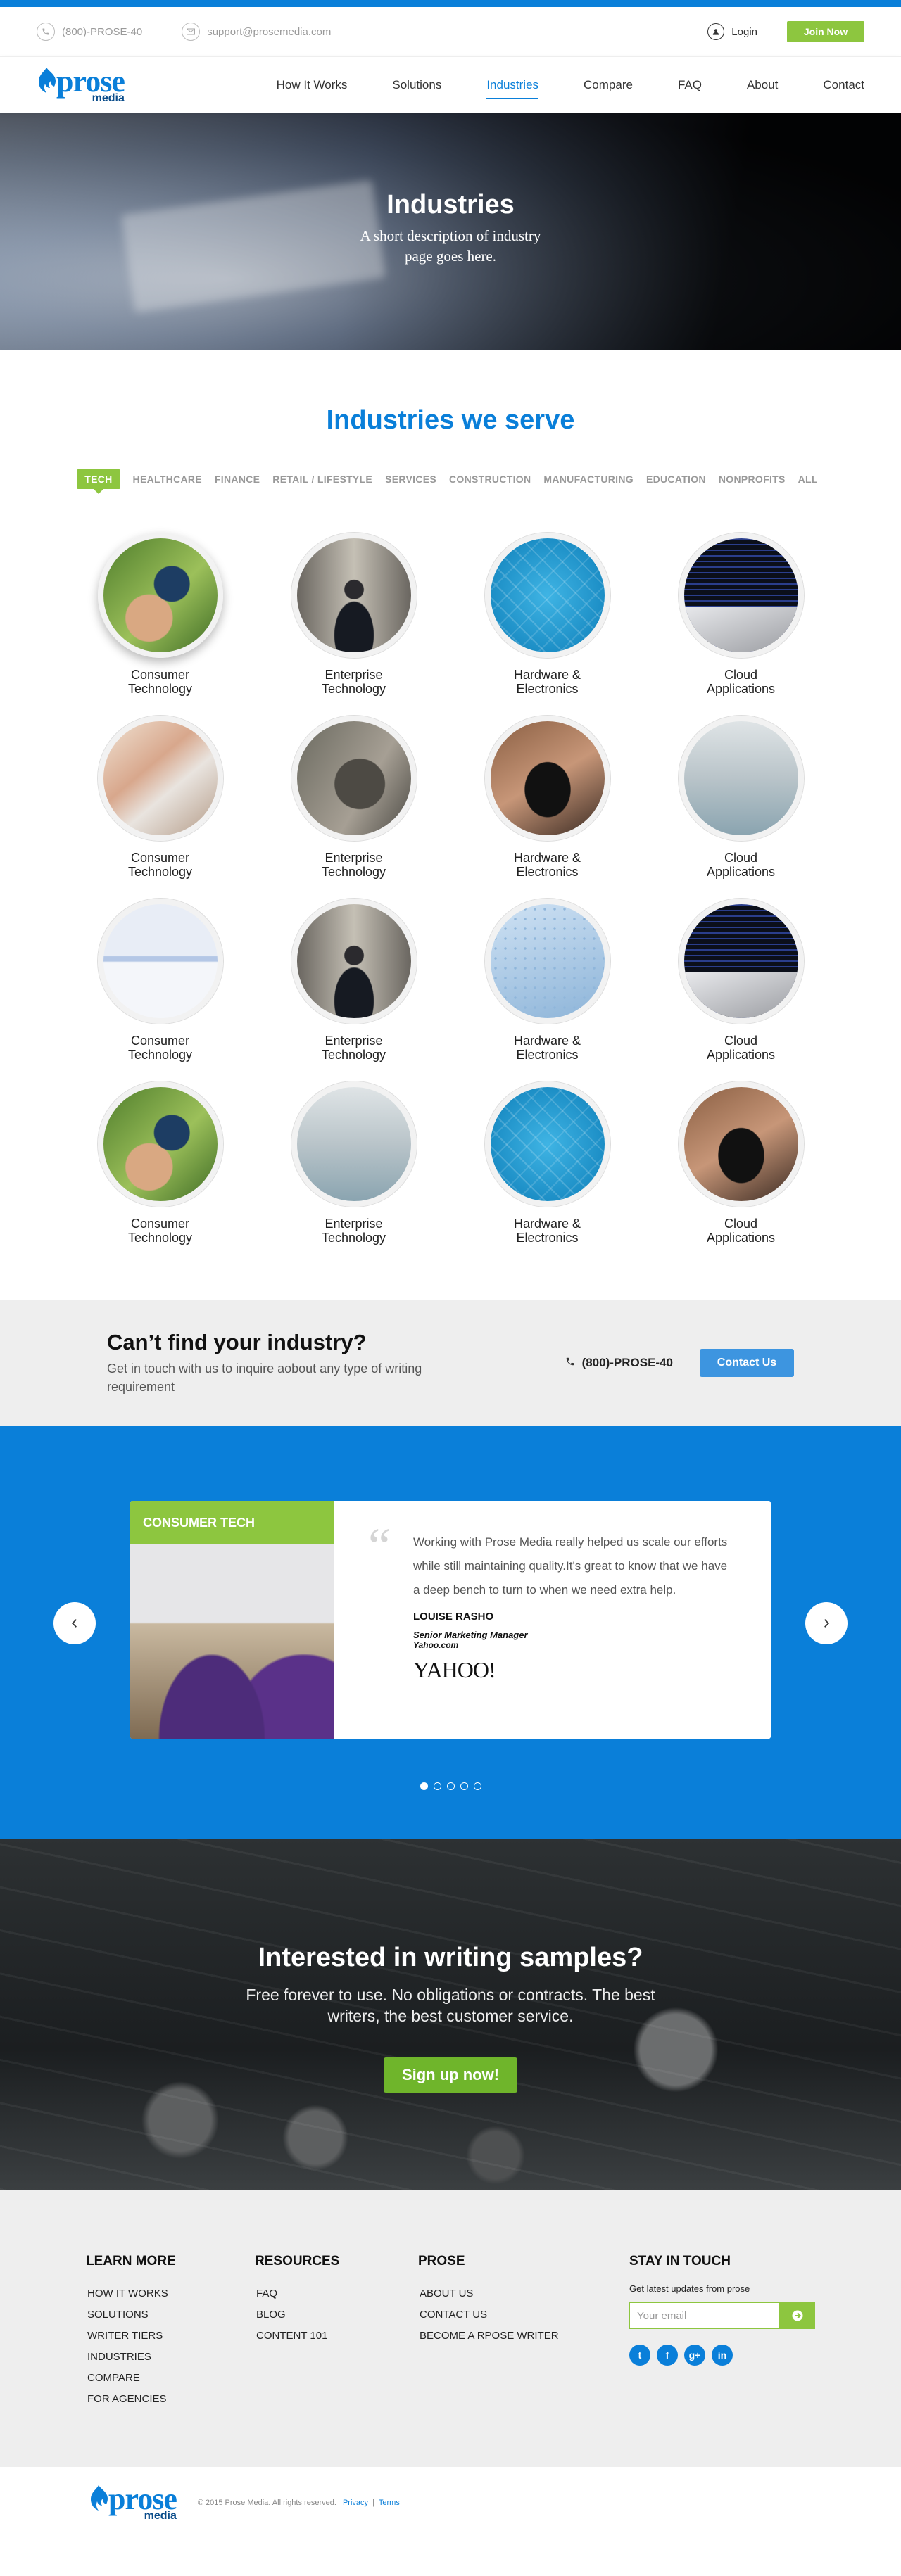  Describe the element at coordinates (47, 80) in the screenshot. I see `flame-icon` at that location.